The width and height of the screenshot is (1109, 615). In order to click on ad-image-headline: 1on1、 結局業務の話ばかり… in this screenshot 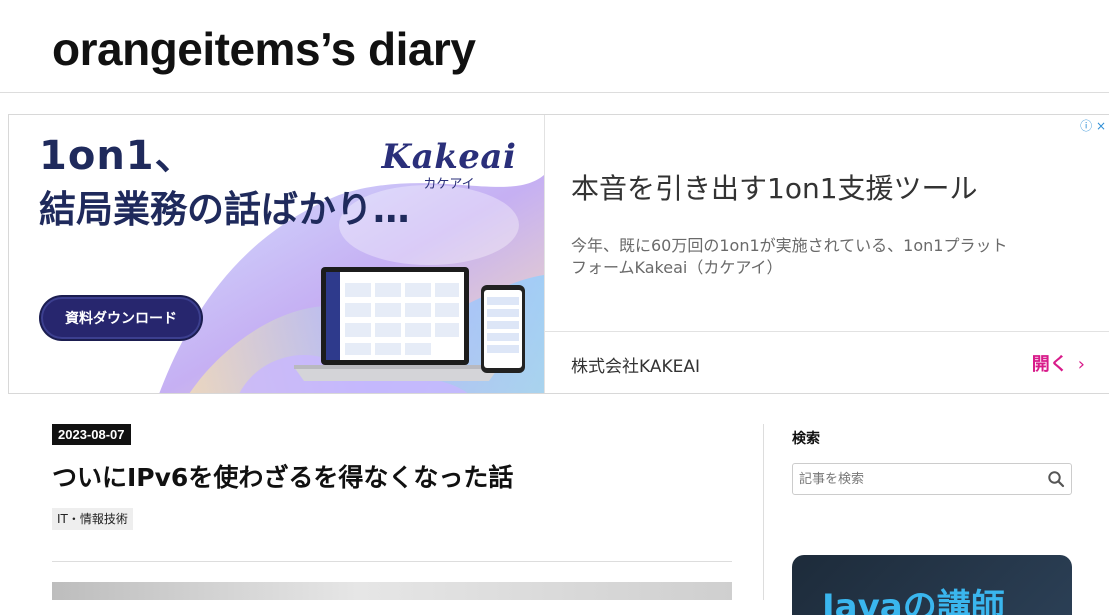, I will do `click(224, 182)`.